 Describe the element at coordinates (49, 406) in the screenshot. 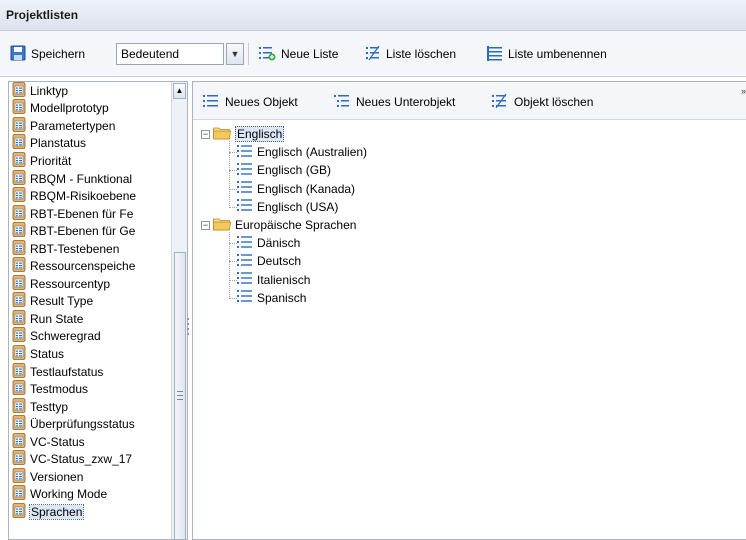

I see `list-item-label: Testtyp` at that location.